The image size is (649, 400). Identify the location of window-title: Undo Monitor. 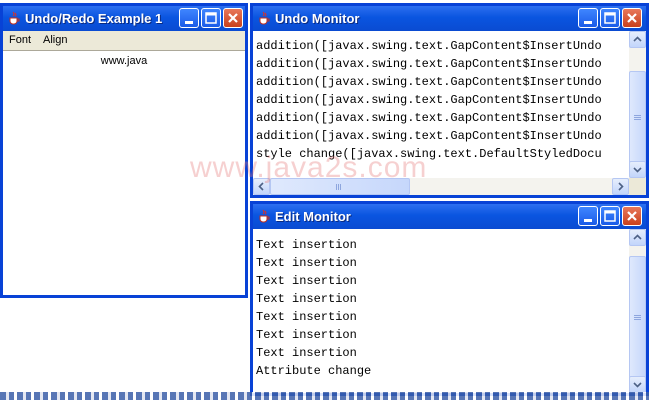
(317, 18).